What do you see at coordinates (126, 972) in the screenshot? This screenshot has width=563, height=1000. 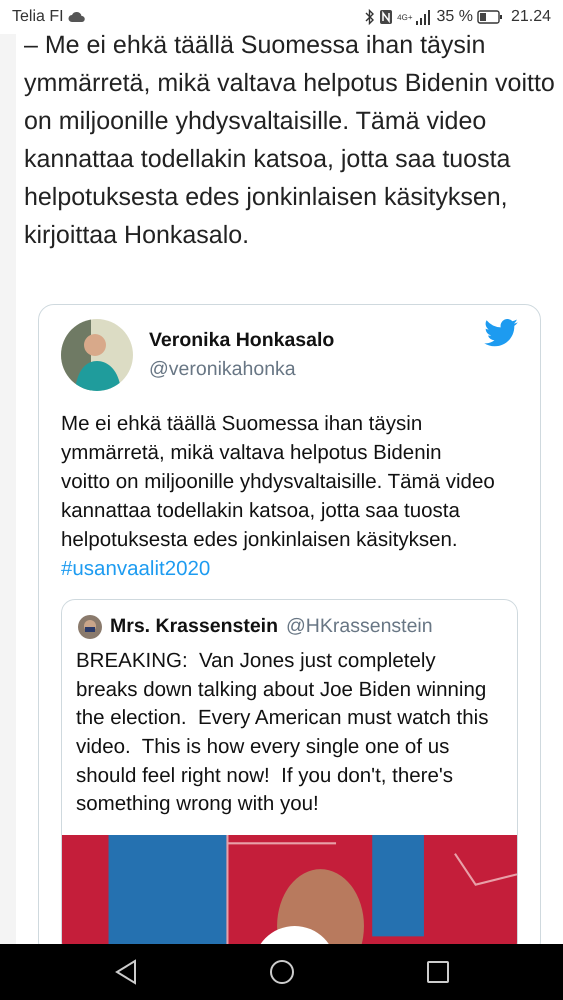 I see `back-icon` at bounding box center [126, 972].